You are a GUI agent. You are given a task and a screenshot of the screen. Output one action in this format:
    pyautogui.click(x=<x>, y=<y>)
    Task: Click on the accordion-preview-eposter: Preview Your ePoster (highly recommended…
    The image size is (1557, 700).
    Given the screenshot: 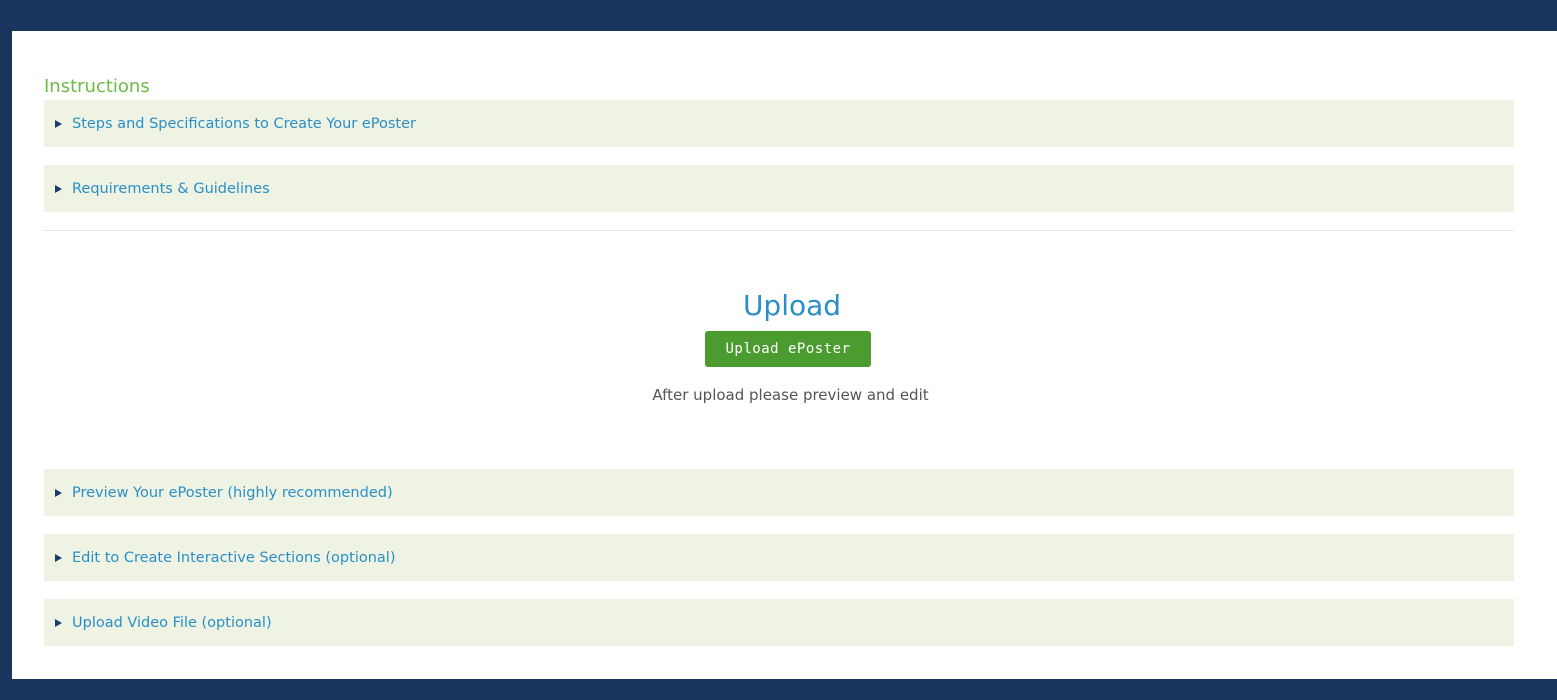 What is the action you would take?
    pyautogui.click(x=779, y=492)
    